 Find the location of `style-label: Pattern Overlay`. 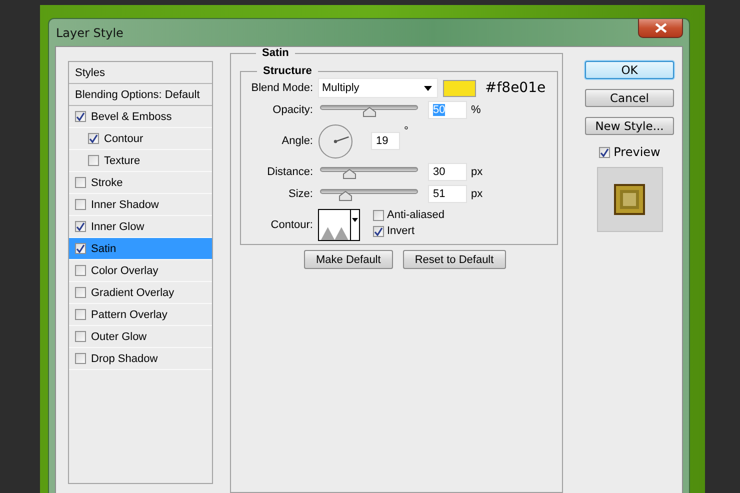

style-label: Pattern Overlay is located at coordinates (129, 314).